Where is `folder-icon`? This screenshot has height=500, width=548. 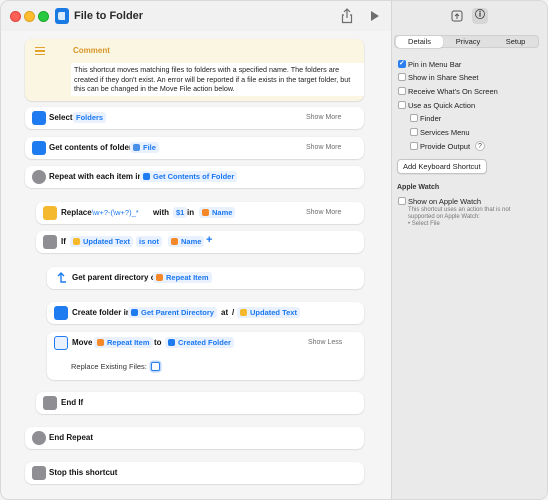
folder-icon is located at coordinates (61, 313).